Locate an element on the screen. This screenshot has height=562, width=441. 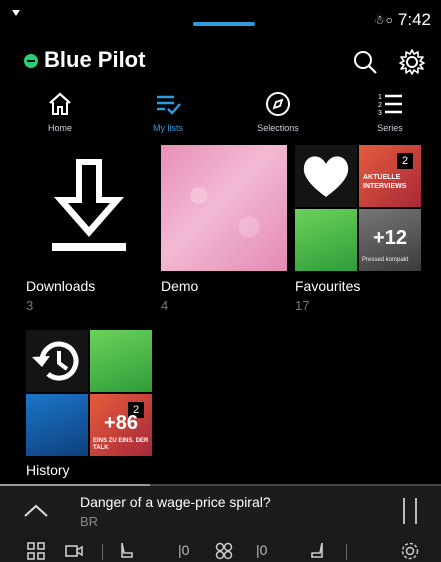
system-taskbar: |0 |0 is located at coordinates (220, 549).